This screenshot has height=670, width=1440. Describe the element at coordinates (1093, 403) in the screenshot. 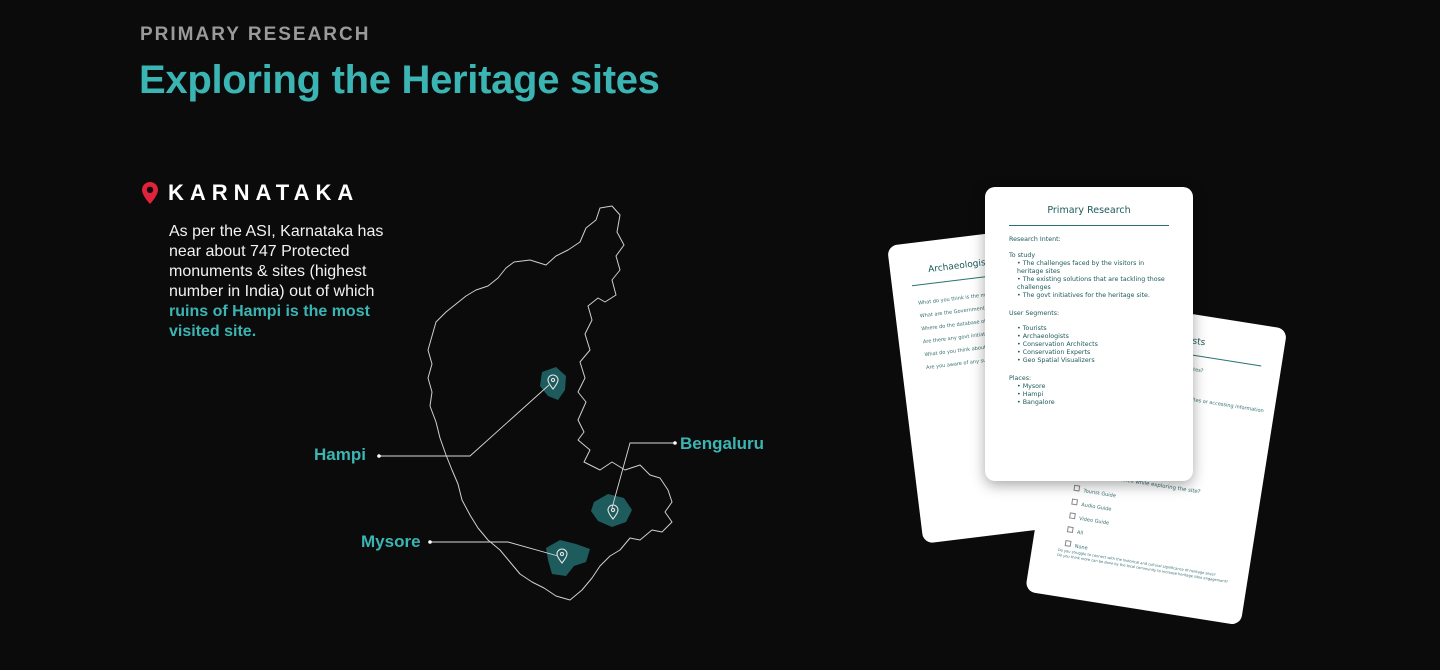

I see `list-item: Bangalore` at that location.